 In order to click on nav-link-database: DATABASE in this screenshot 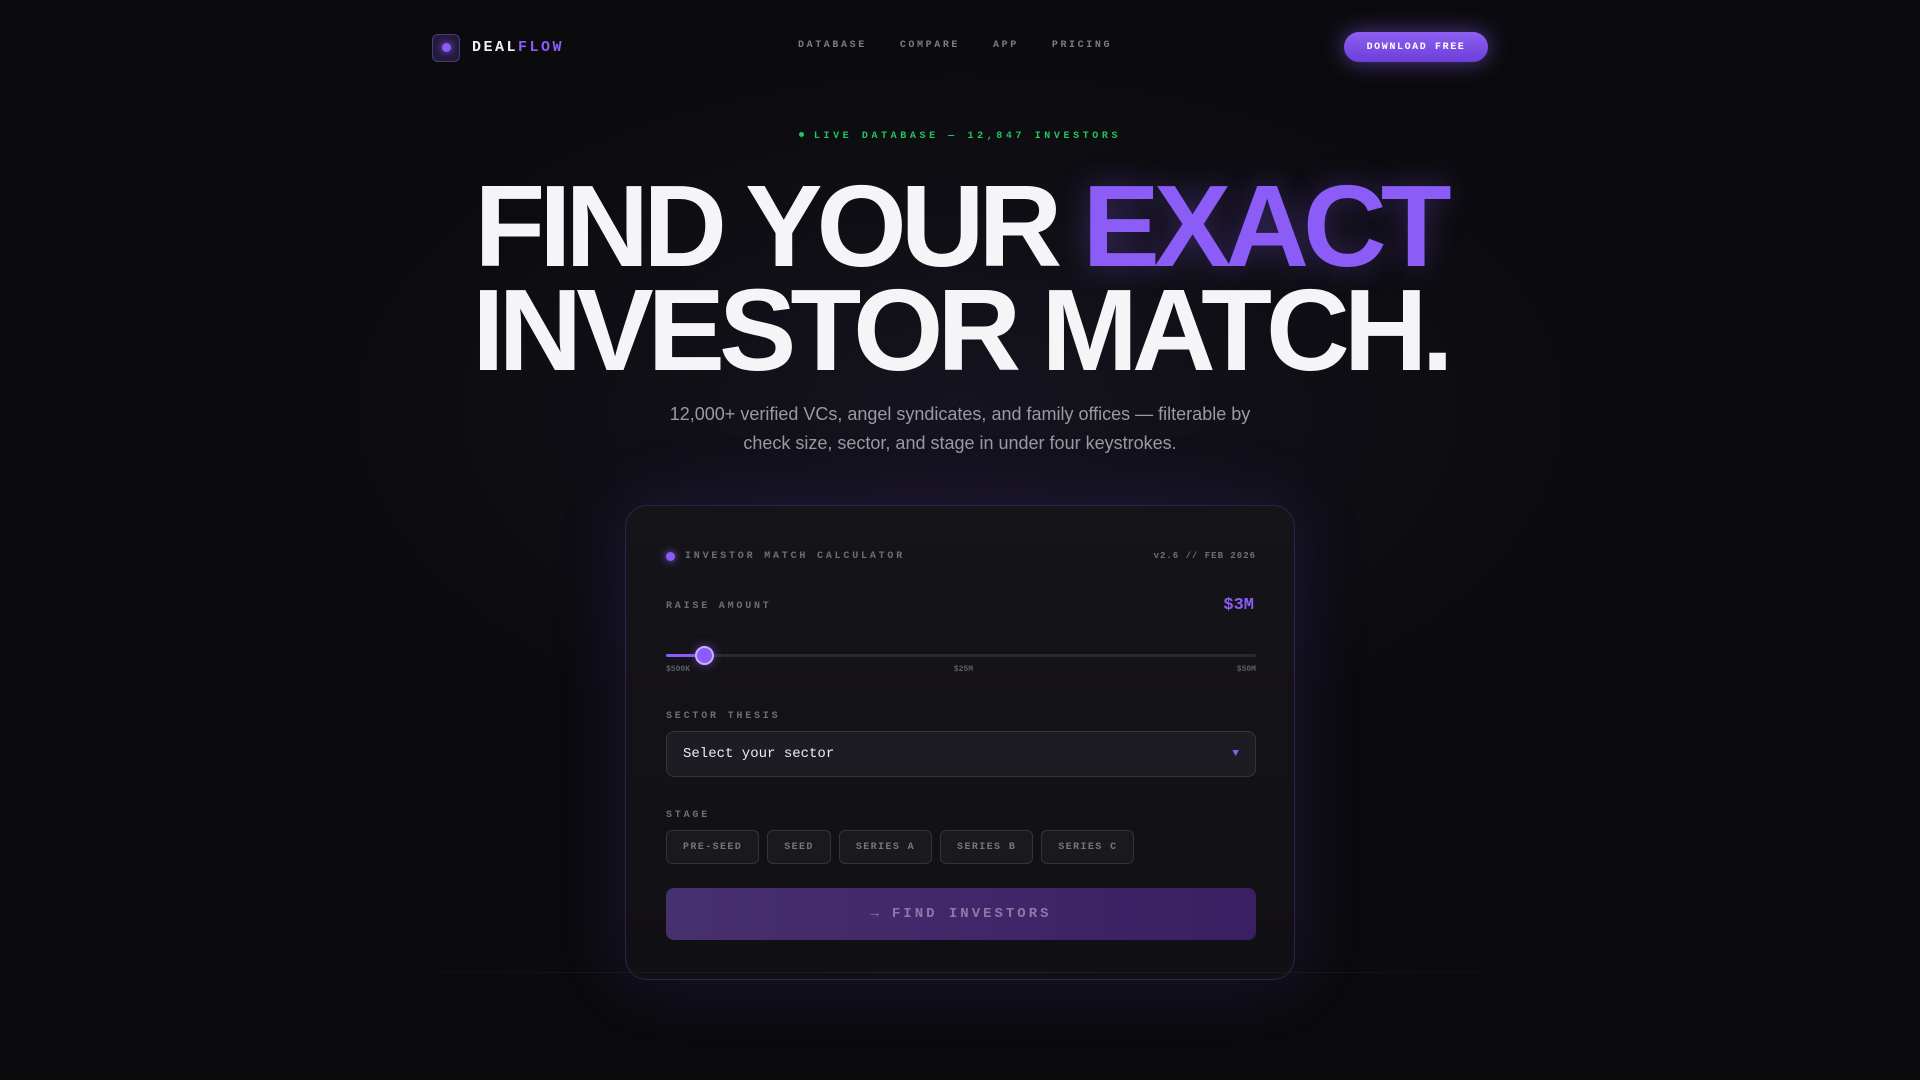, I will do `click(832, 45)`.